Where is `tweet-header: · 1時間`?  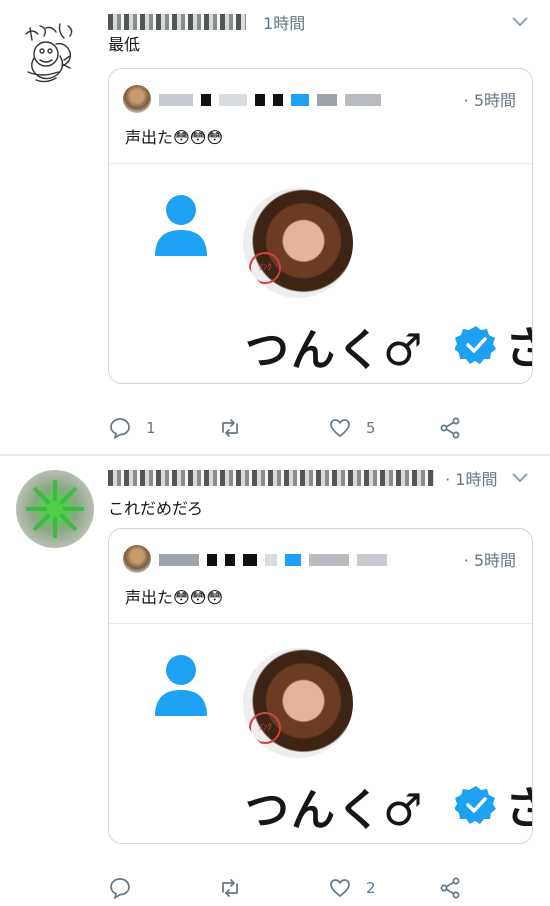 tweet-header: · 1時間 is located at coordinates (321, 478).